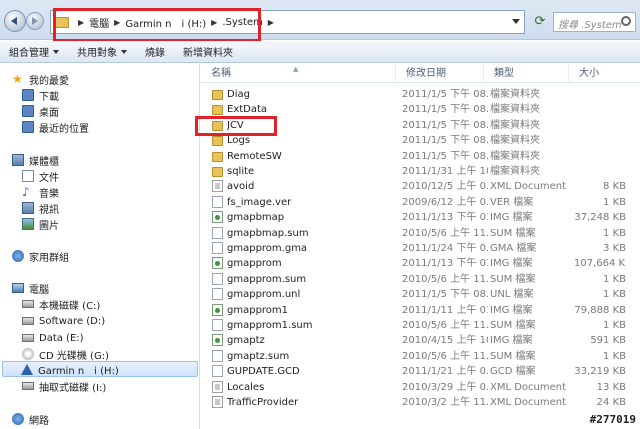  I want to click on nav-recent: 最近的位置, so click(55, 127).